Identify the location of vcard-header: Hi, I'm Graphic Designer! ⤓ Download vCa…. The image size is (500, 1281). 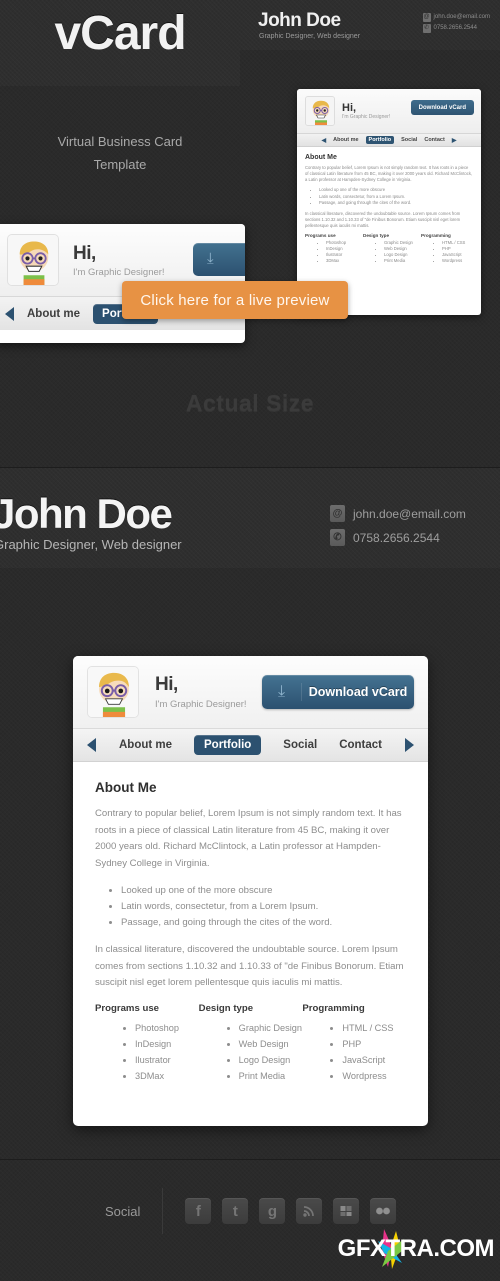
(250, 692).